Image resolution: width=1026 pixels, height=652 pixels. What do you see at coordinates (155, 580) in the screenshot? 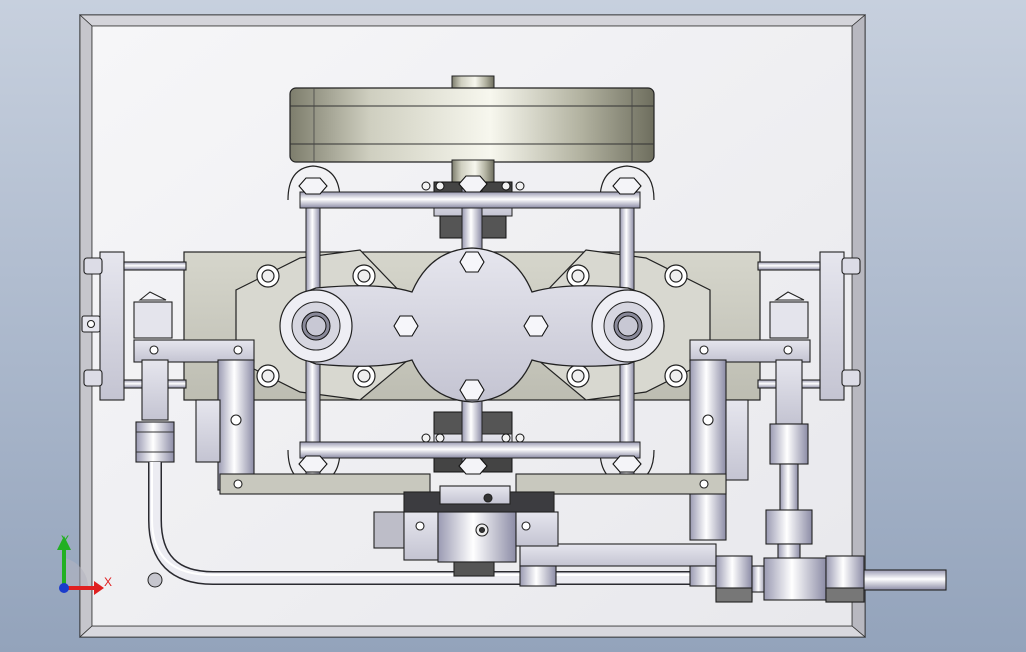
I see `mounting-hole` at bounding box center [155, 580].